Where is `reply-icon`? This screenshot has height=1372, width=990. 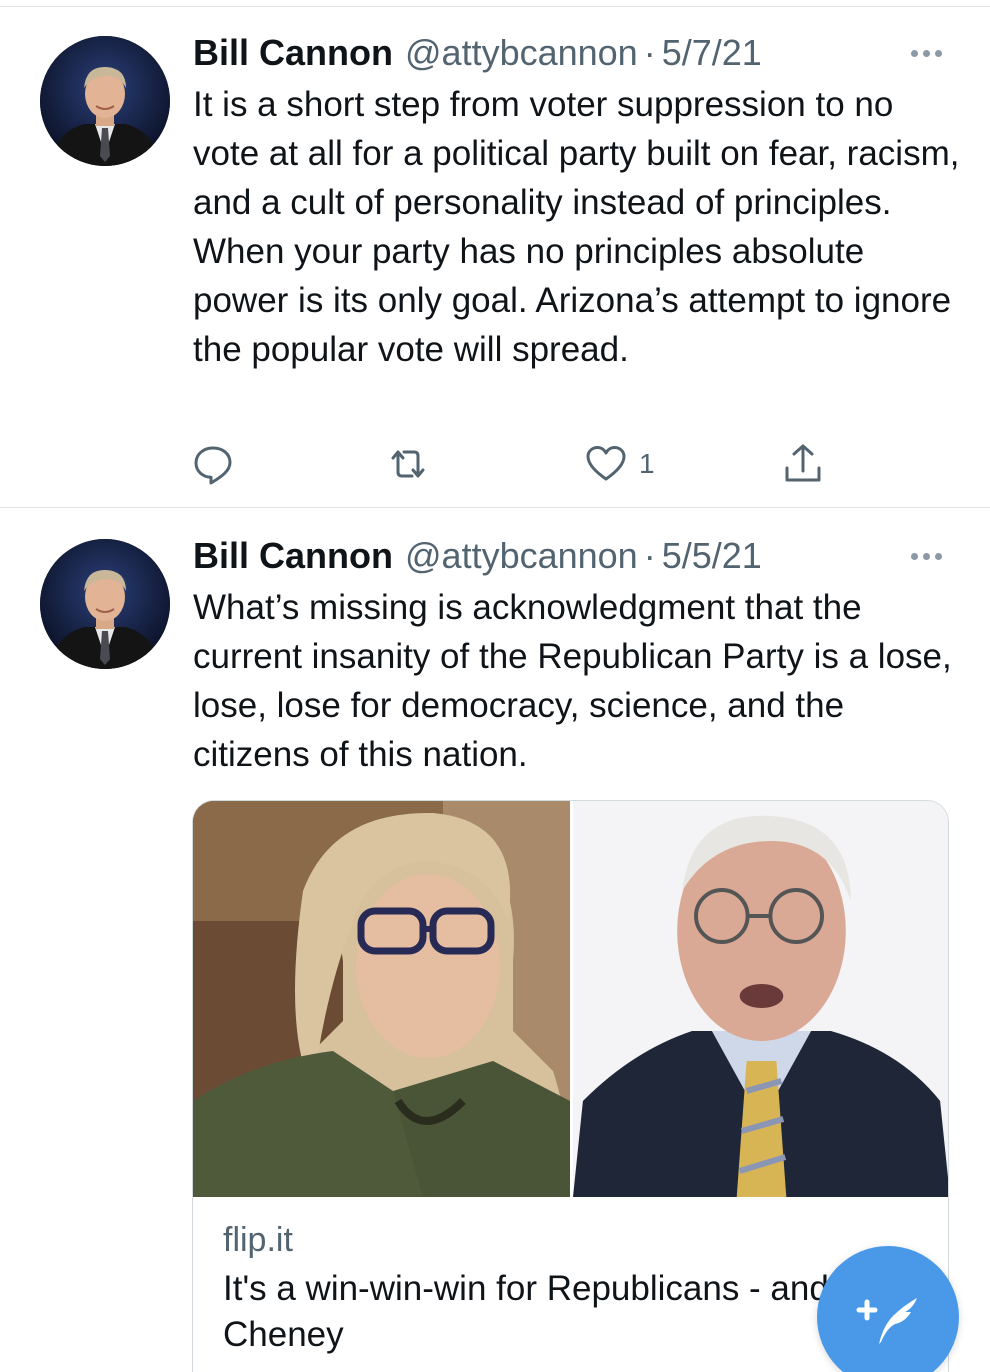
reply-icon is located at coordinates (213, 465).